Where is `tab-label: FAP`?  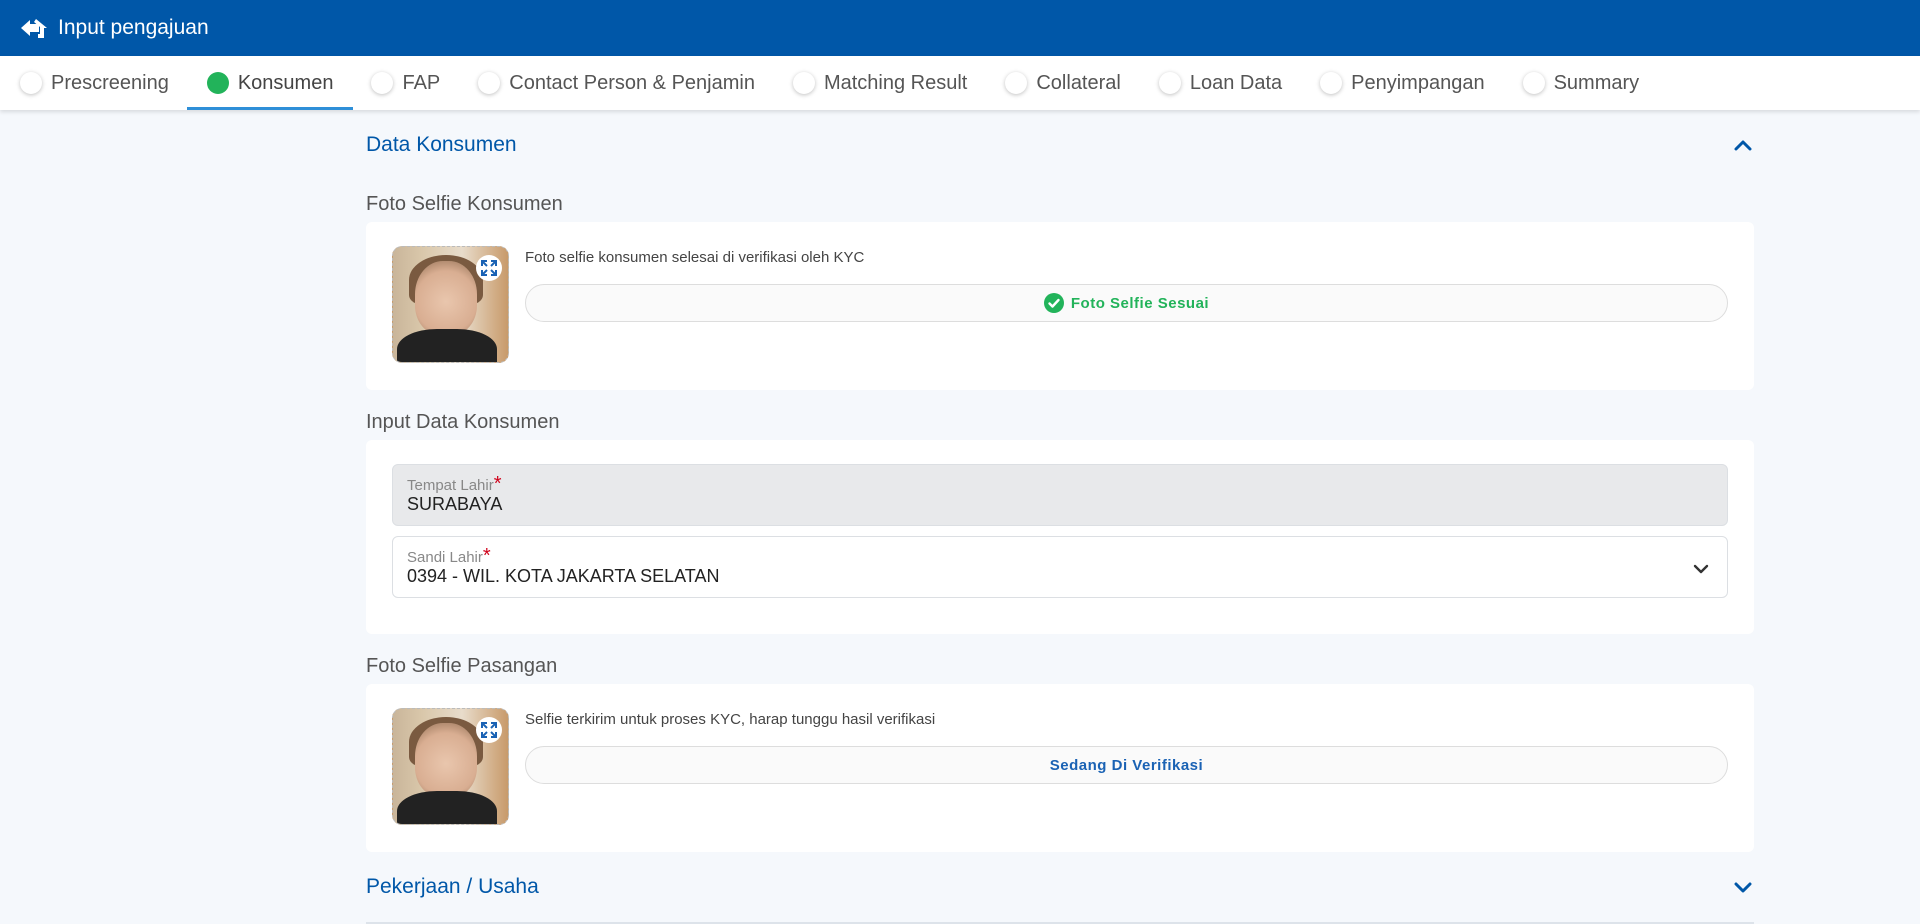
tab-label: FAP is located at coordinates (421, 82).